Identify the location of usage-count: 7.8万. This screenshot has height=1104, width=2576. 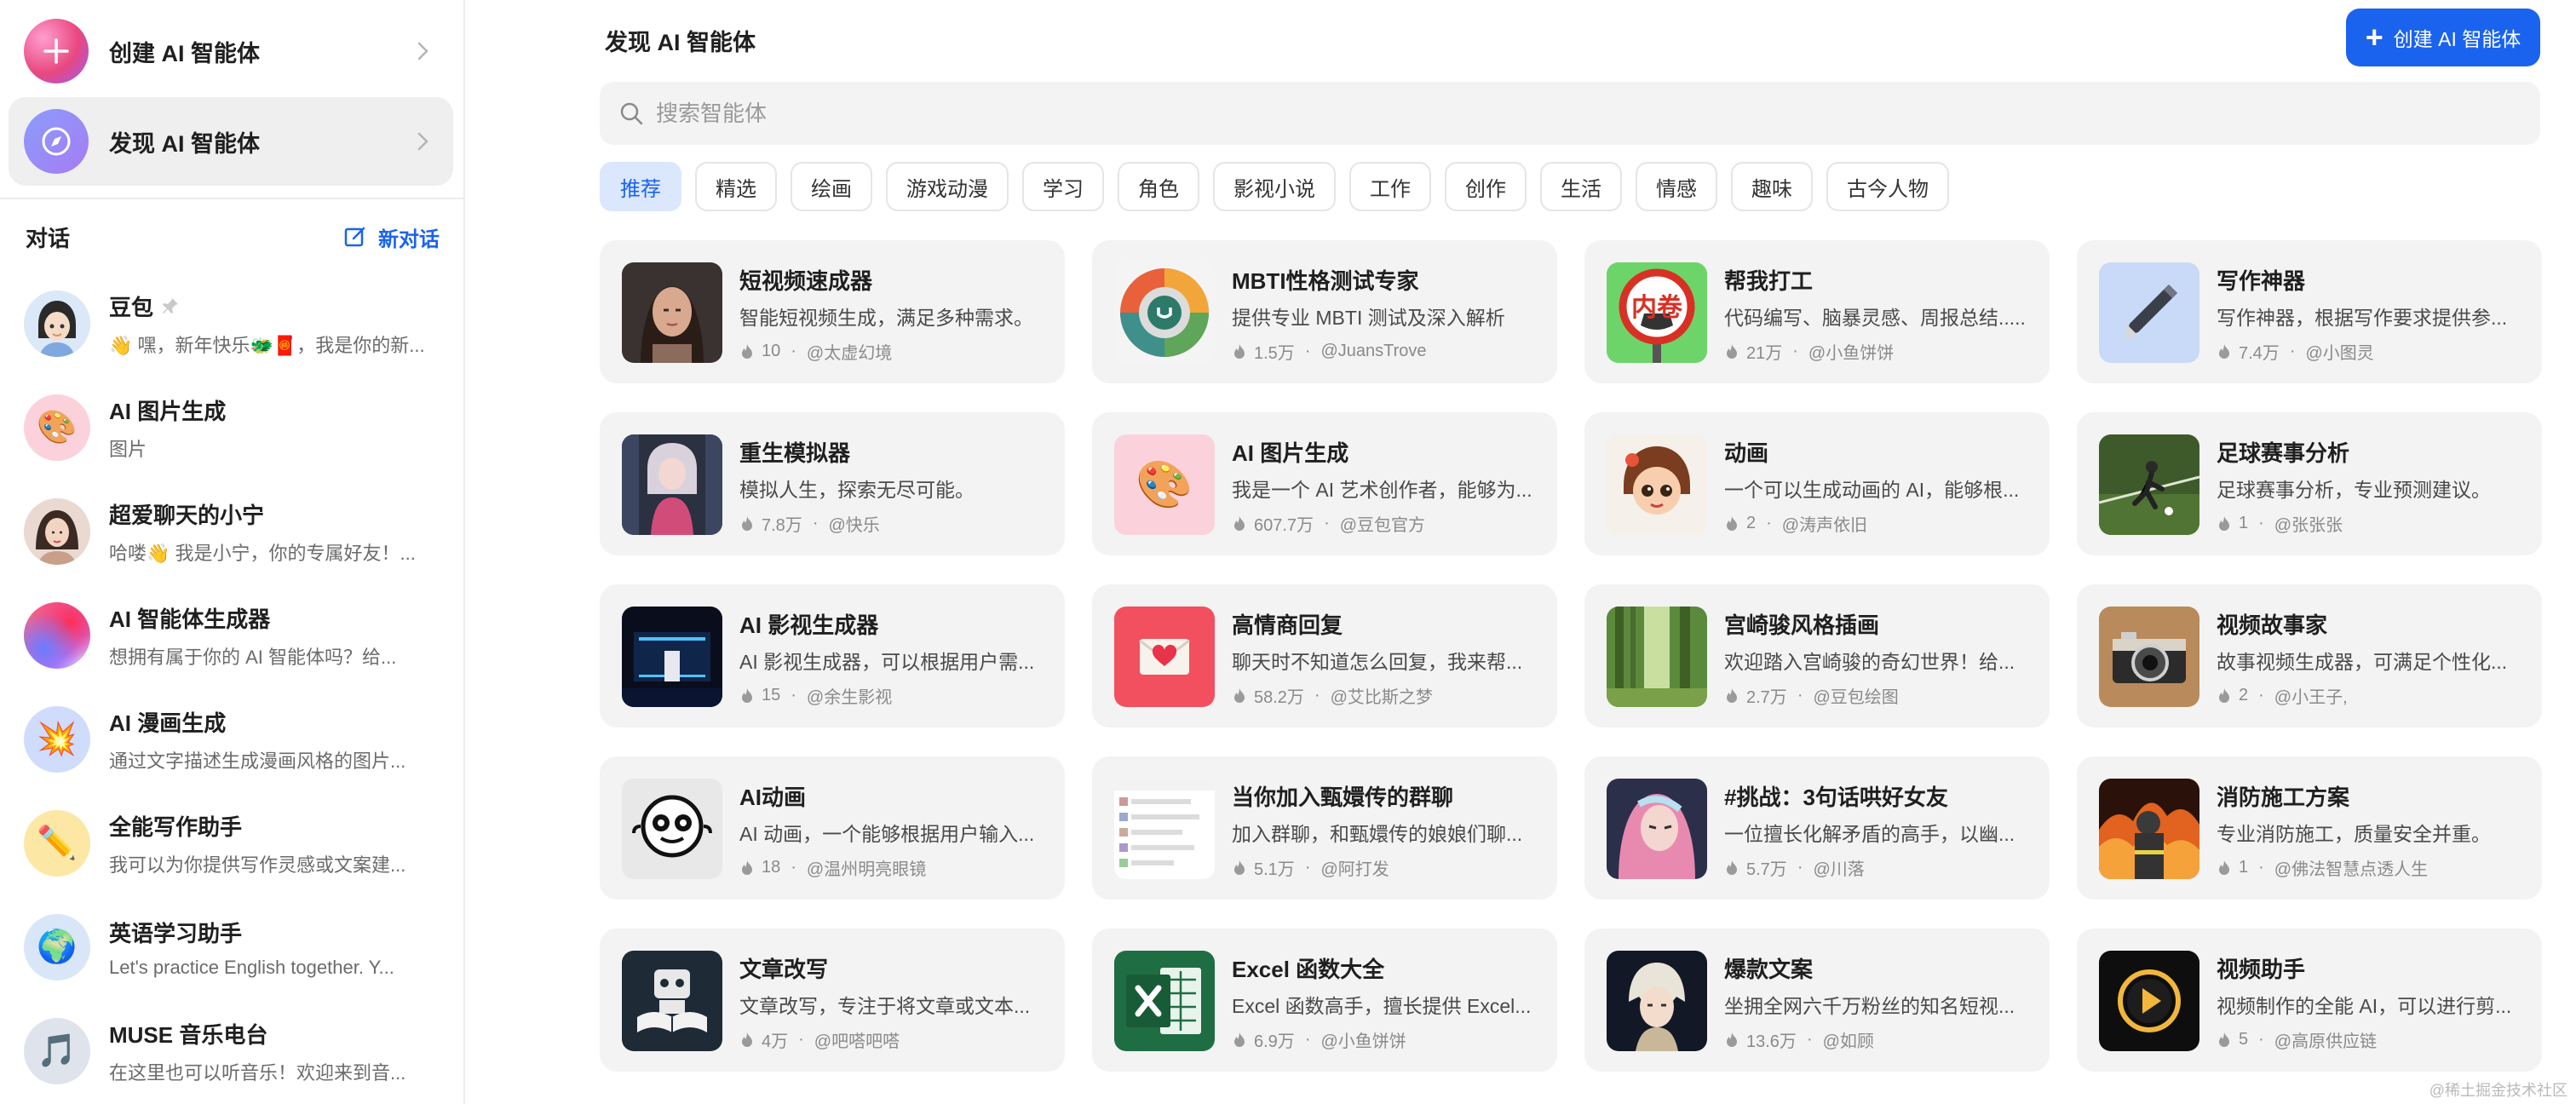
(782, 525).